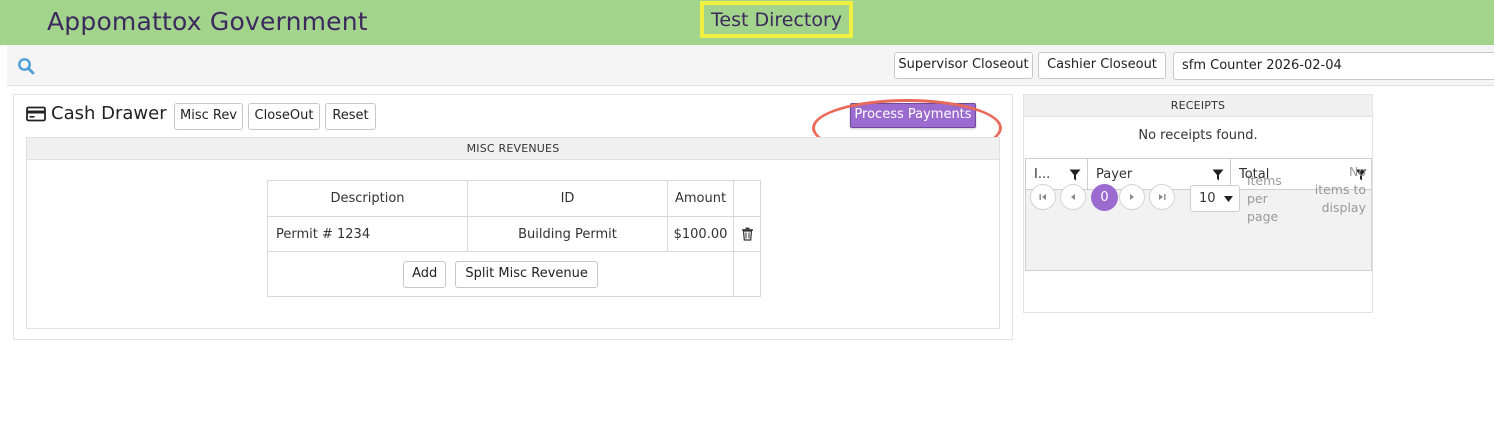 The height and width of the screenshot is (448, 1494). Describe the element at coordinates (777, 19) in the screenshot. I see `directory-title: Test Directory` at that location.